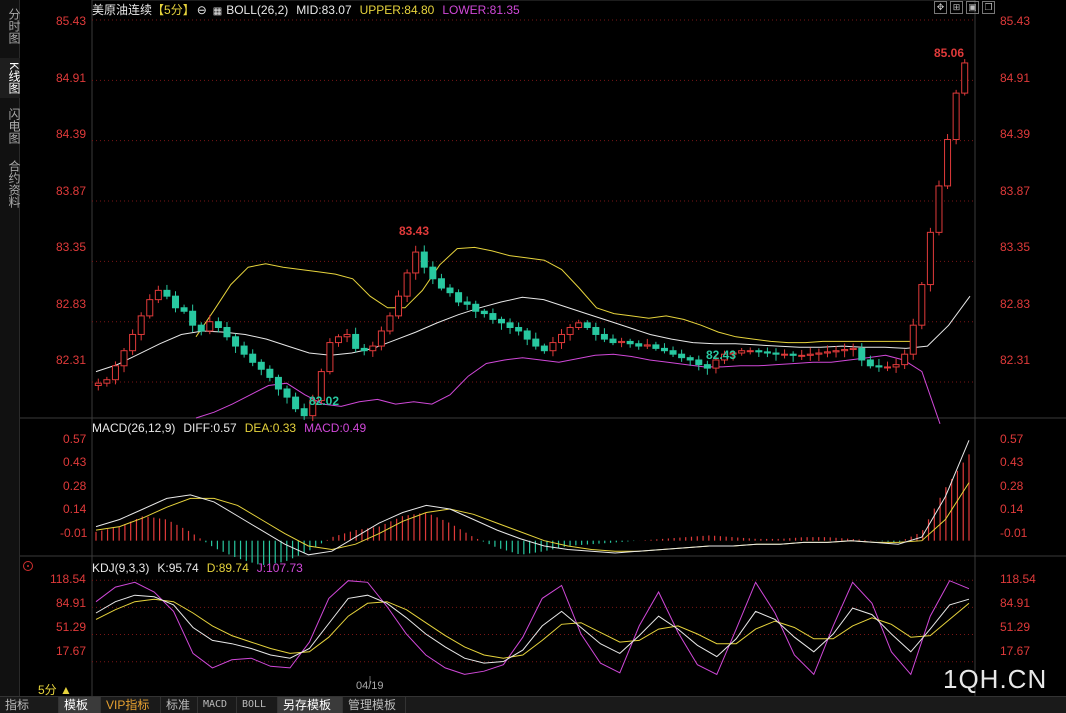  Describe the element at coordinates (128, 705) in the screenshot. I see `tab-label: VIP指标` at that location.